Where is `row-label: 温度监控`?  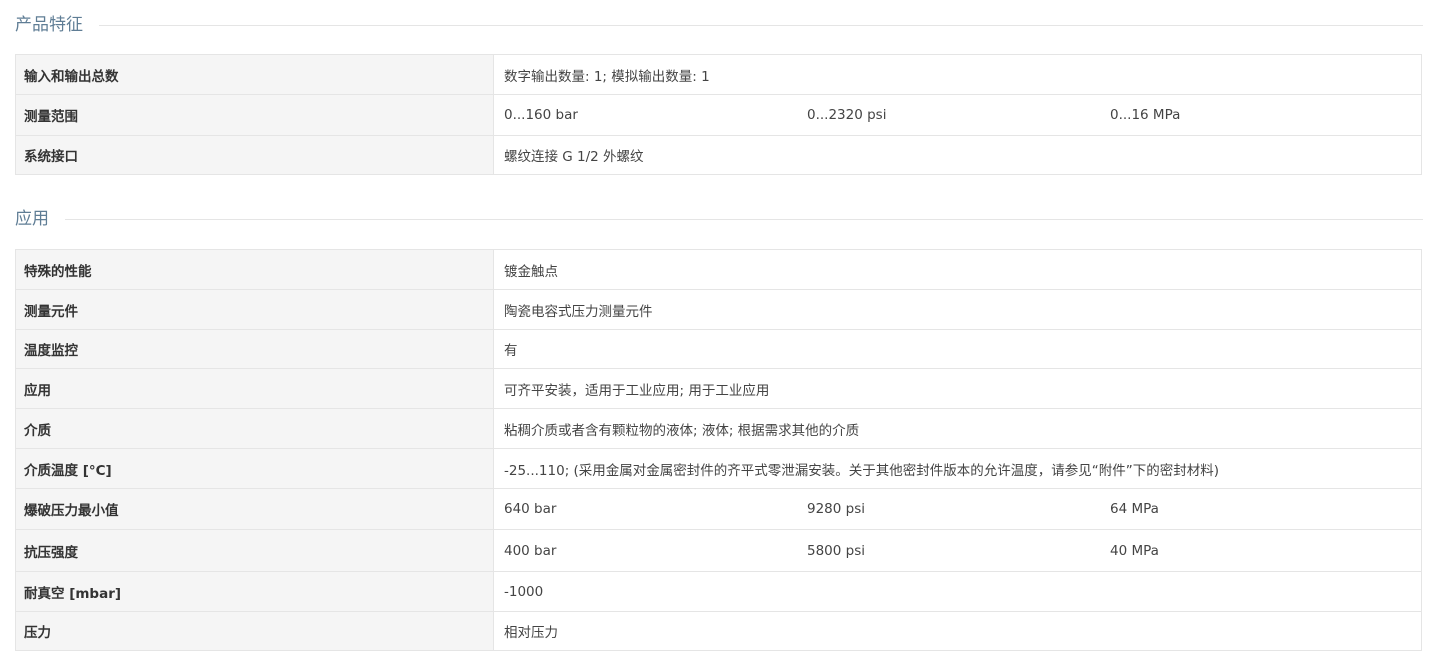 row-label: 温度监控 is located at coordinates (254, 349).